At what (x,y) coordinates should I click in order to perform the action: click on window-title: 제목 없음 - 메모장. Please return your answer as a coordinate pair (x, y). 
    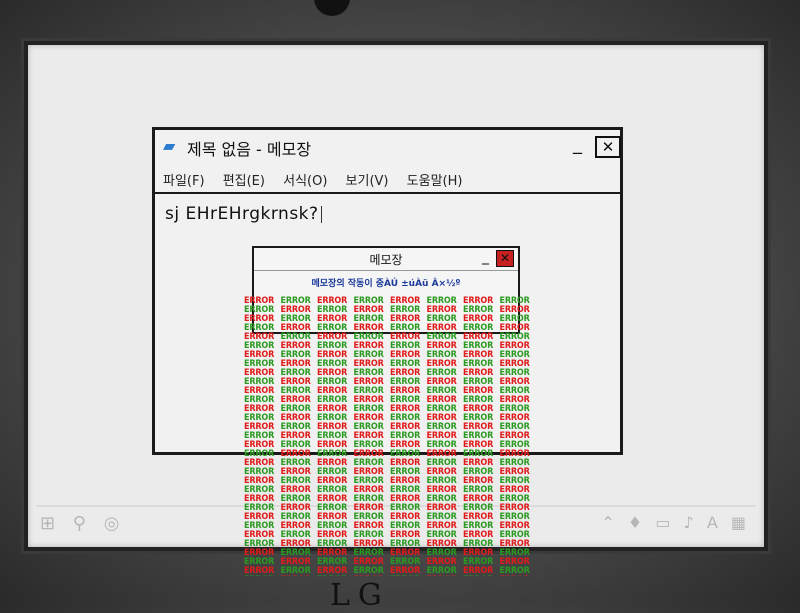
    Looking at the image, I should click on (249, 149).